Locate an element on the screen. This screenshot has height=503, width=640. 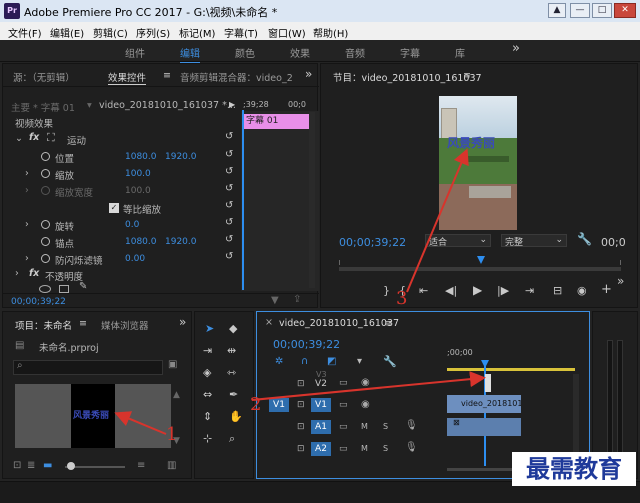
annotation-2: 2 is located at coordinates (256, 404).